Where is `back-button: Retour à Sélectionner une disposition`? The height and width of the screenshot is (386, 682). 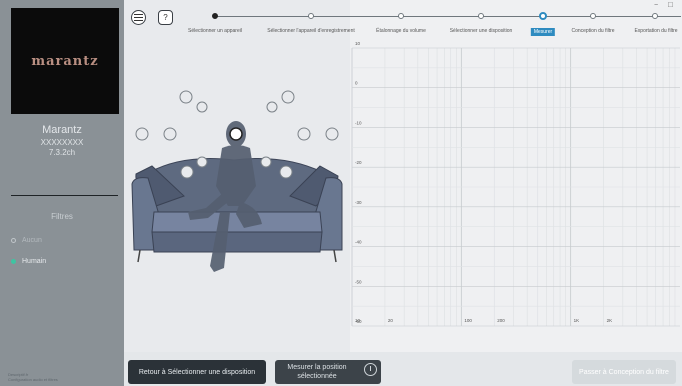
back-button: Retour à Sélectionner une disposition is located at coordinates (197, 372).